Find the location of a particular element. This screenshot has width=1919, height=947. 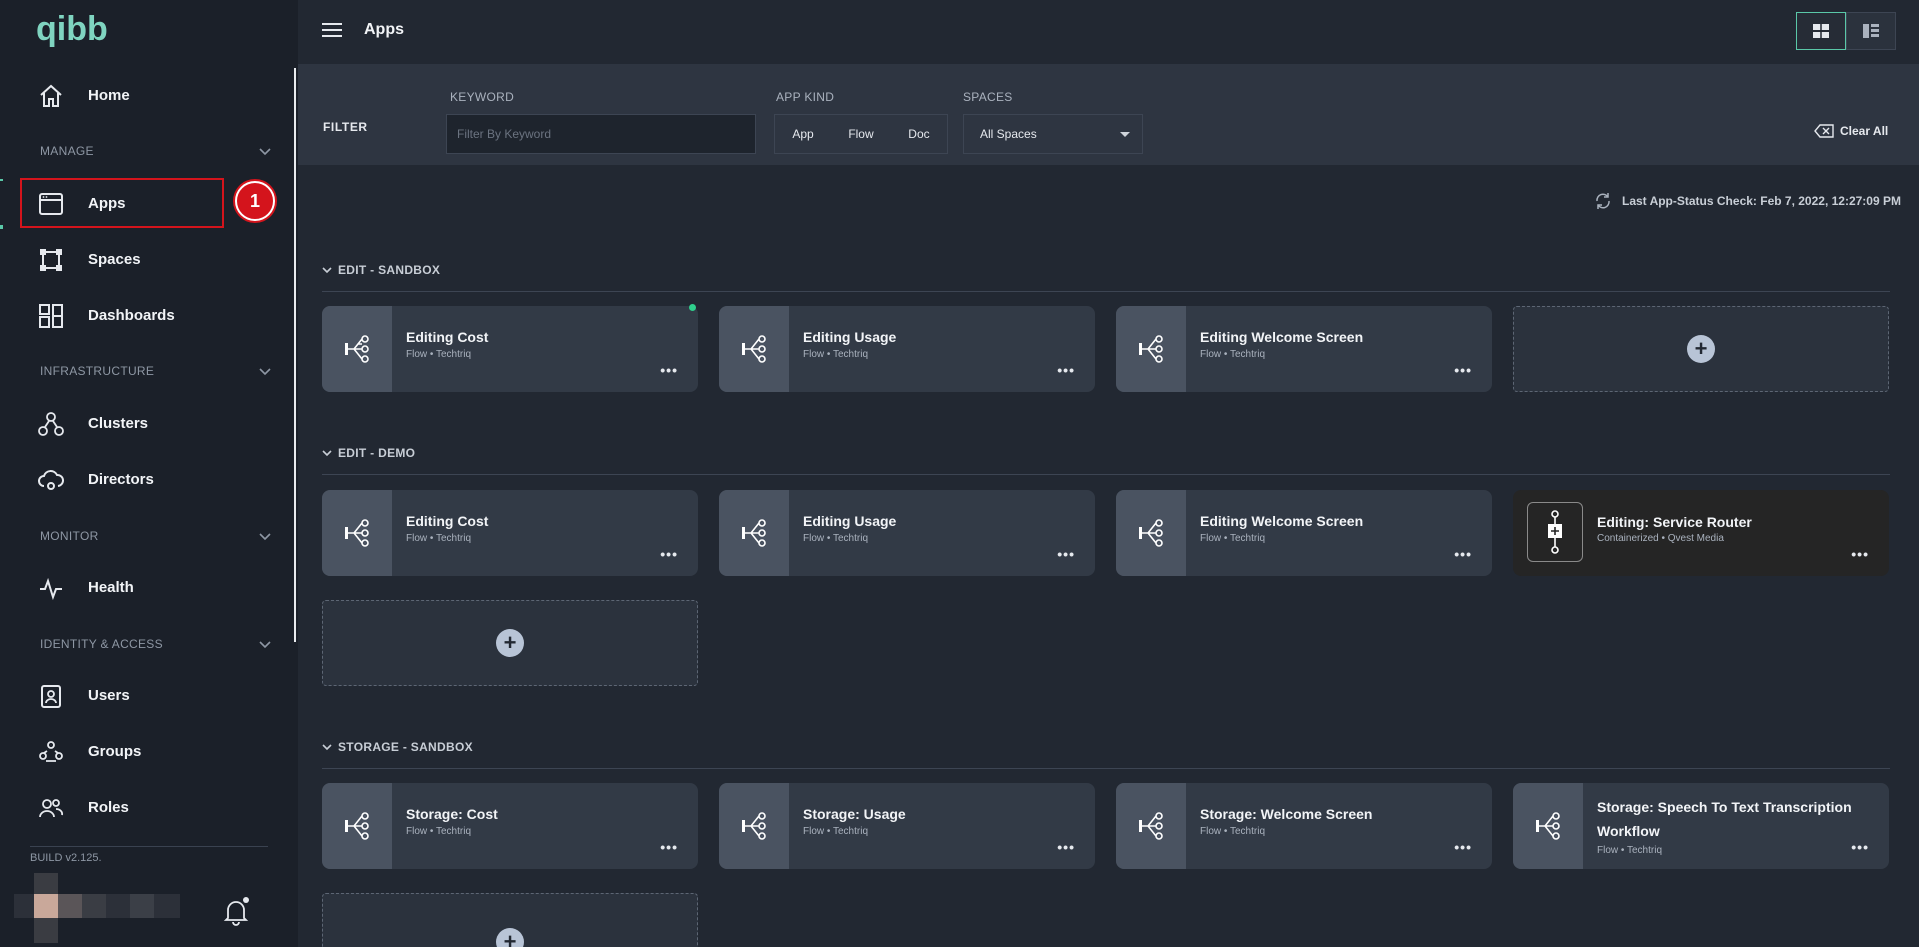

app-card: Storage: Cost Flow • Techtriq ••• is located at coordinates (510, 826).